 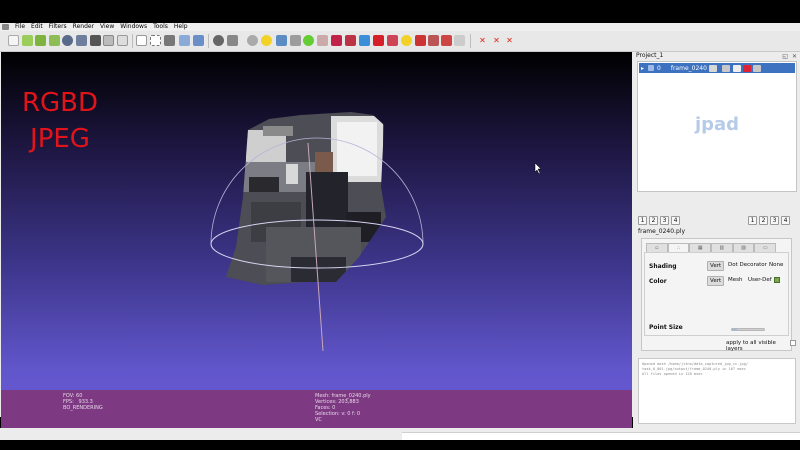 I want to click on reload-icon, so click(x=67, y=40).